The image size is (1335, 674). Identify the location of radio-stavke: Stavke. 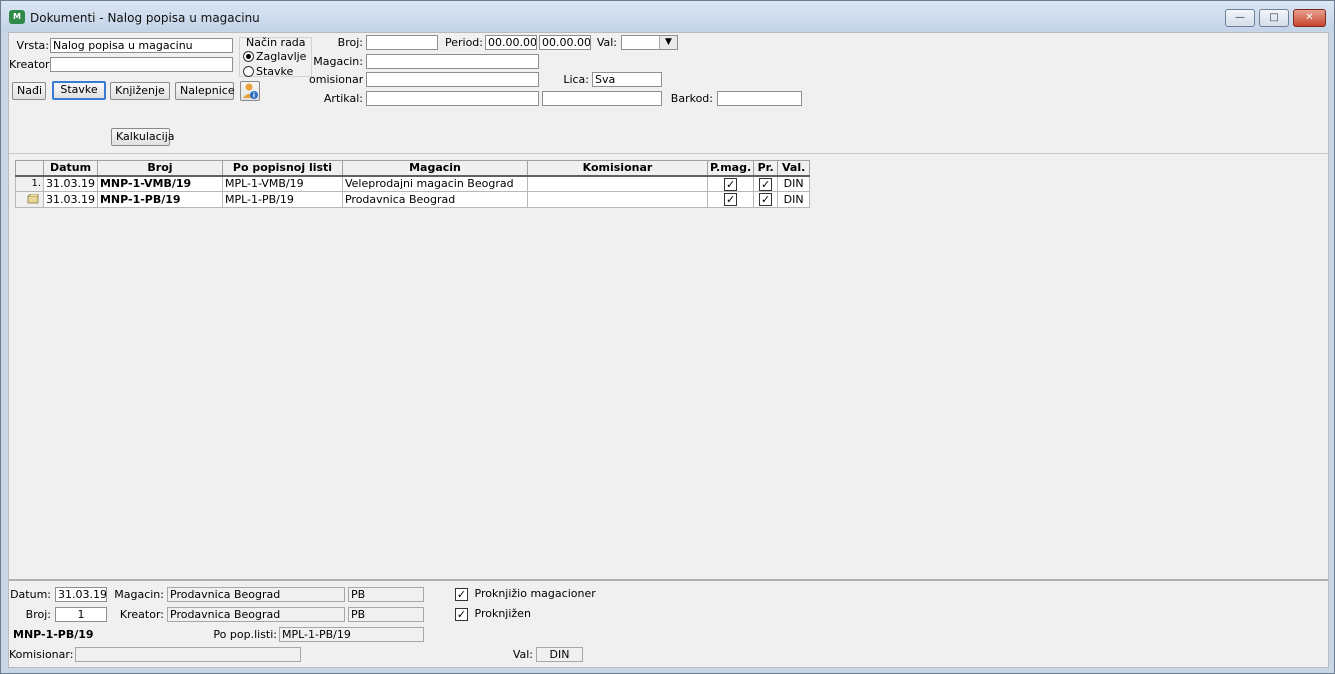
(268, 71).